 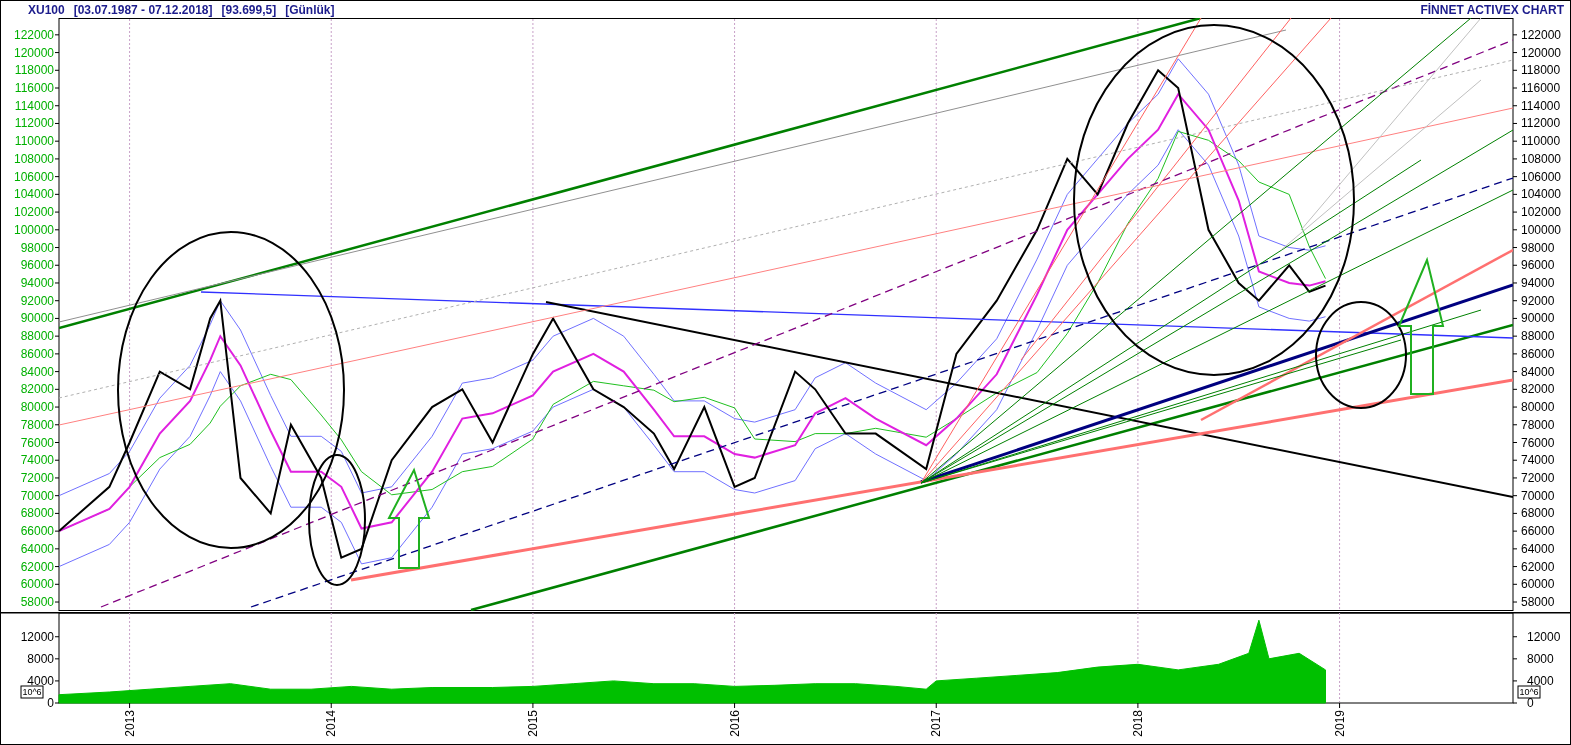 What do you see at coordinates (129, 723) in the screenshot?
I see `year-label: 2013` at bounding box center [129, 723].